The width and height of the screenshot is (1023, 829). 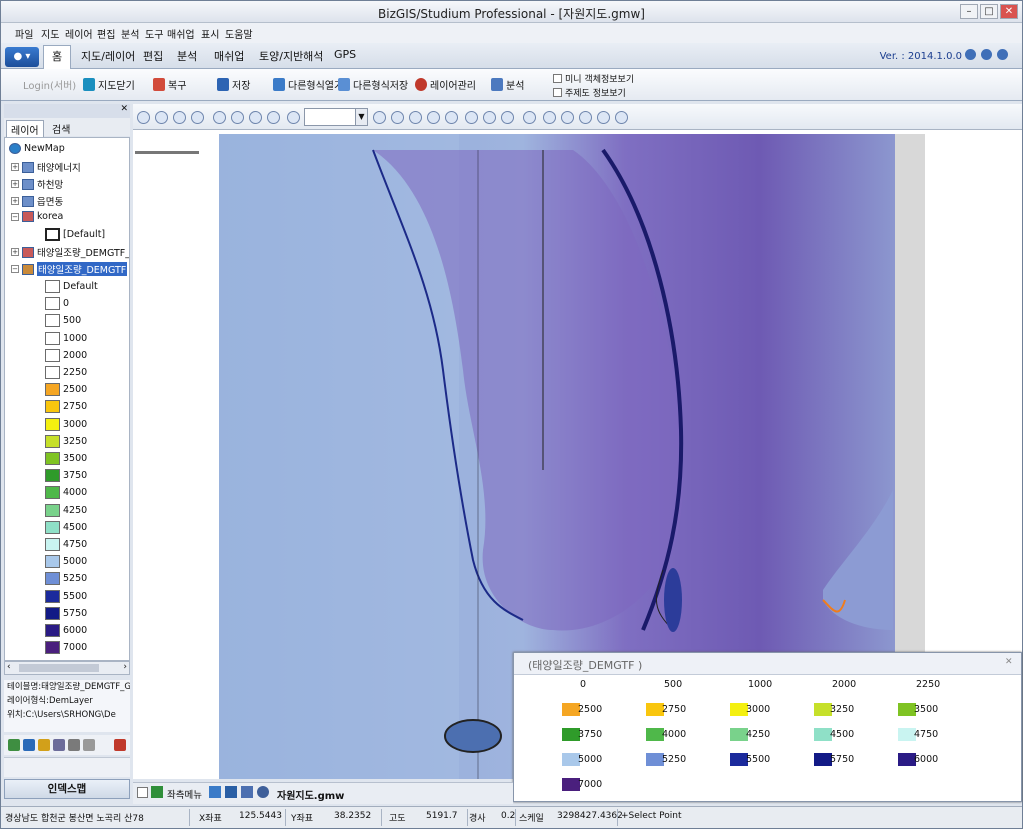 What do you see at coordinates (161, 117) in the screenshot?
I see `zoom-in-icon` at bounding box center [161, 117].